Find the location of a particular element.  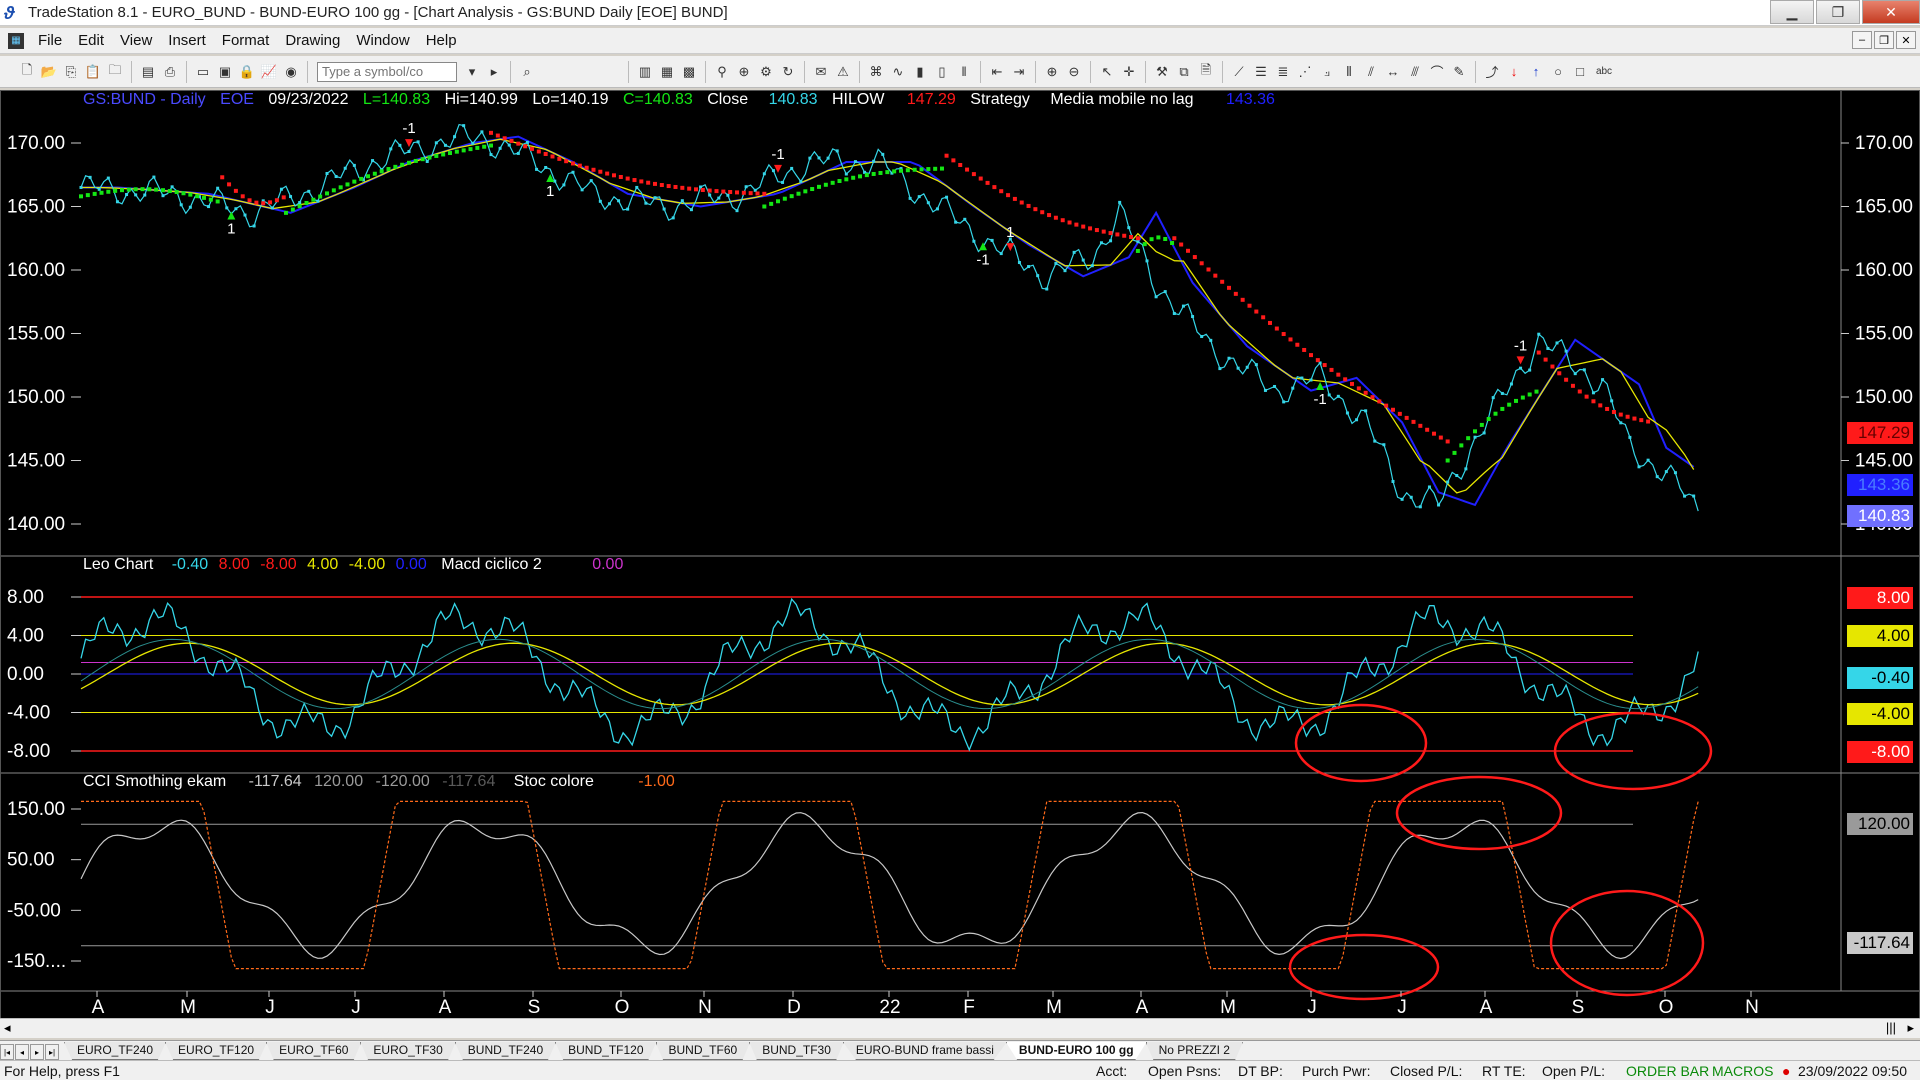

mdi-restore-button: ❐ is located at coordinates (1884, 40).